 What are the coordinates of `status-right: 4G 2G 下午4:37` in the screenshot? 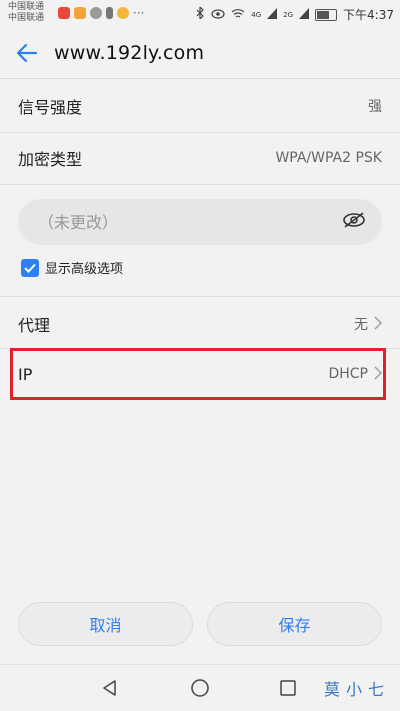 It's located at (294, 14).